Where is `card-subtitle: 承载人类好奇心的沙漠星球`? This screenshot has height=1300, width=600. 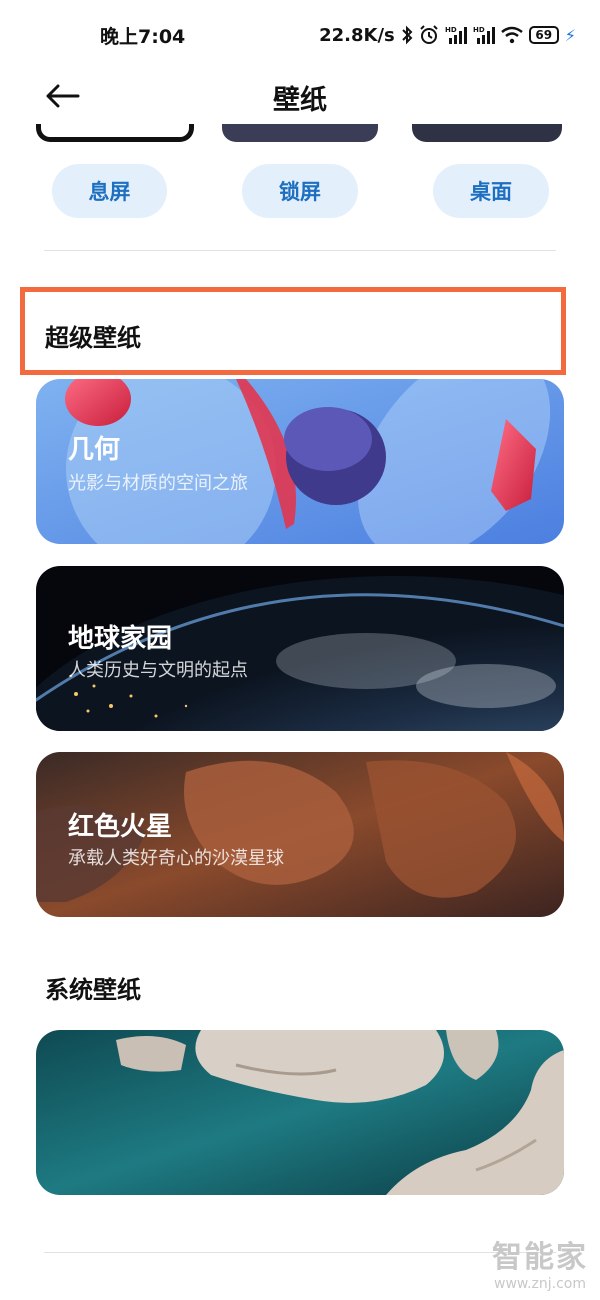 card-subtitle: 承载人类好奇心的沙漠星球 is located at coordinates (176, 858).